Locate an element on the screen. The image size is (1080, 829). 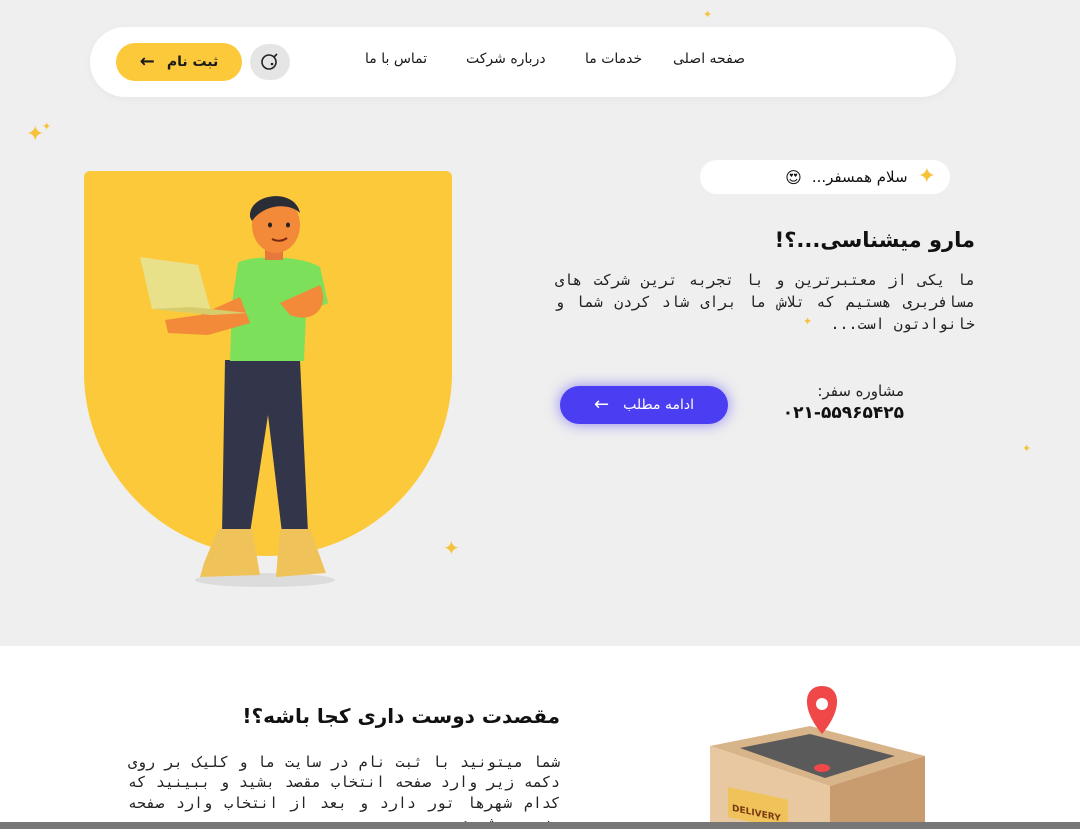
nav-link-about: درباره شرکت is located at coordinates (506, 59).